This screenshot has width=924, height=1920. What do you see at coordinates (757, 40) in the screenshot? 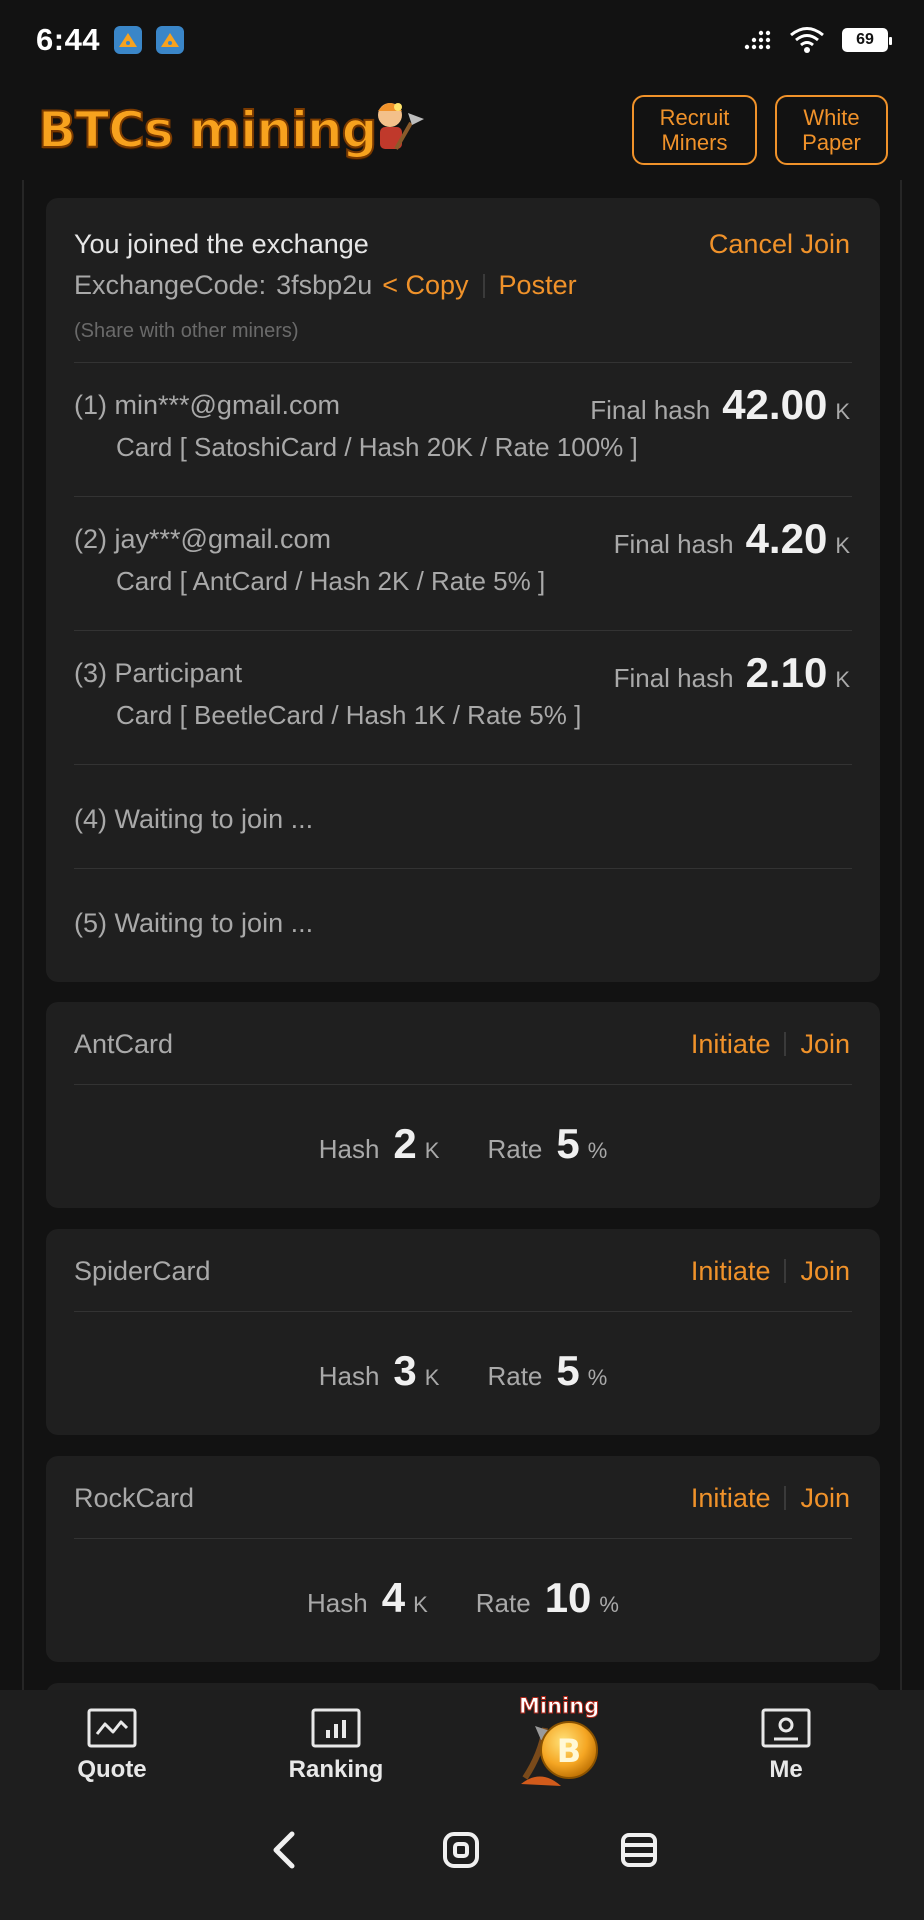
I see `signal-icon` at bounding box center [757, 40].